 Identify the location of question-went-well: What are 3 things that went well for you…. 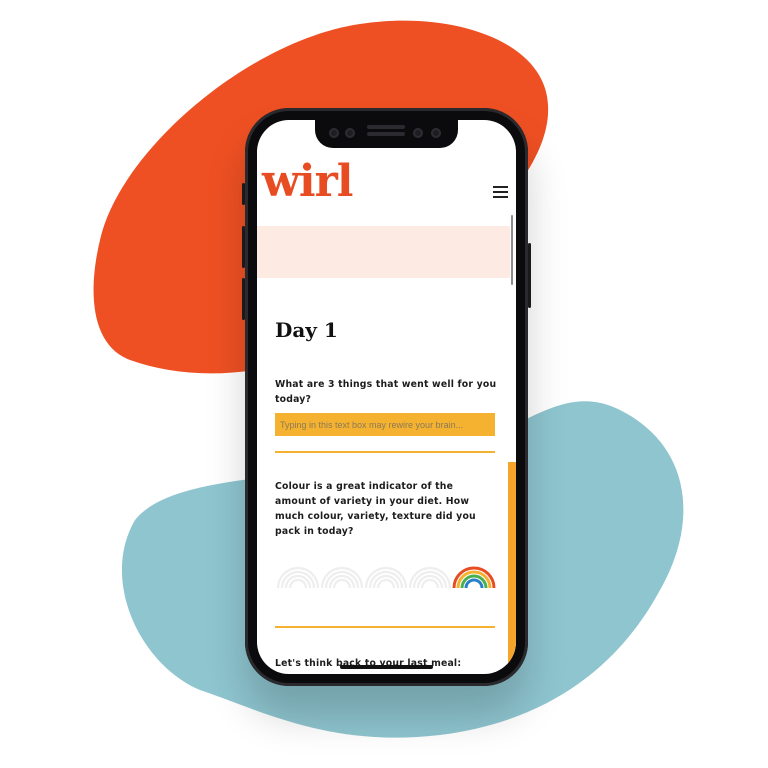
(386, 392).